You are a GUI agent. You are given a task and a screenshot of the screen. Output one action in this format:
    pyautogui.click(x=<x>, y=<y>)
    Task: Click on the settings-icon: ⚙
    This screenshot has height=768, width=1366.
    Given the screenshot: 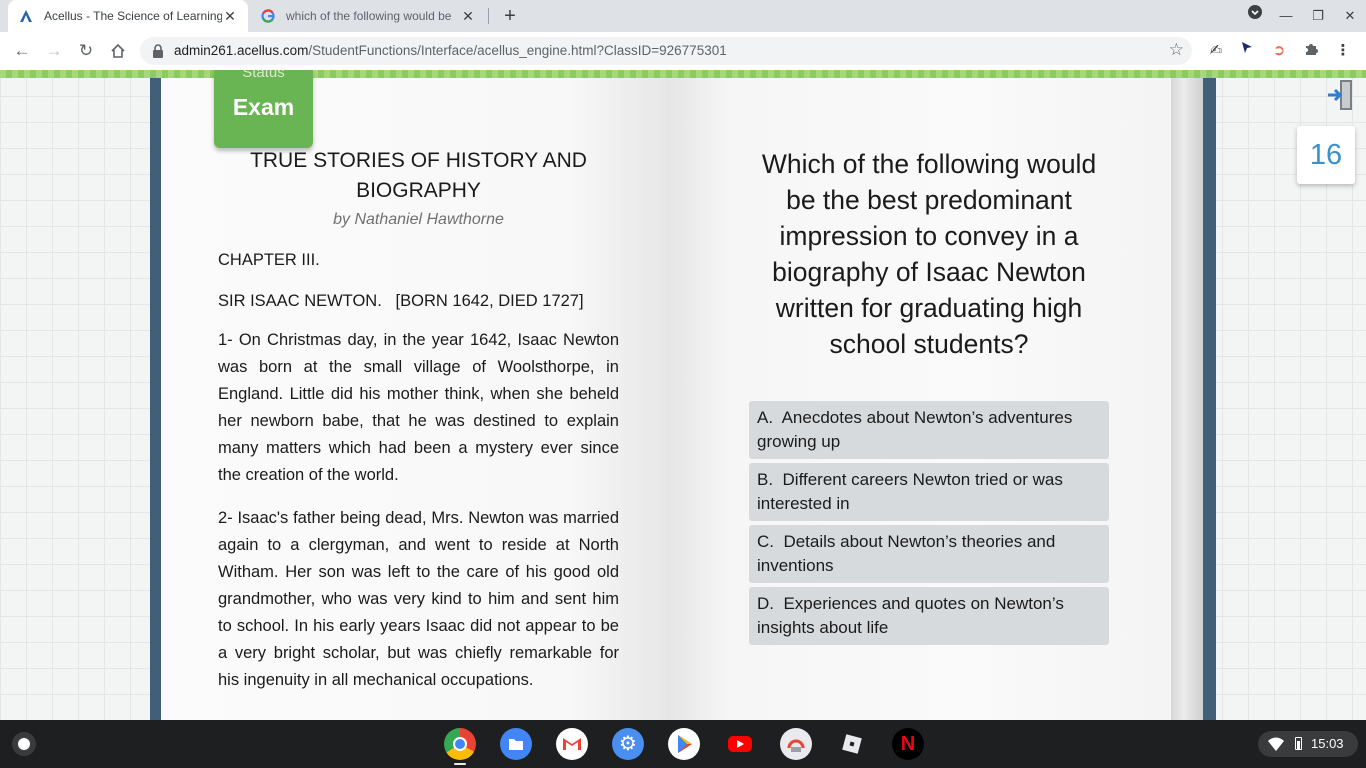 What is the action you would take?
    pyautogui.click(x=628, y=744)
    